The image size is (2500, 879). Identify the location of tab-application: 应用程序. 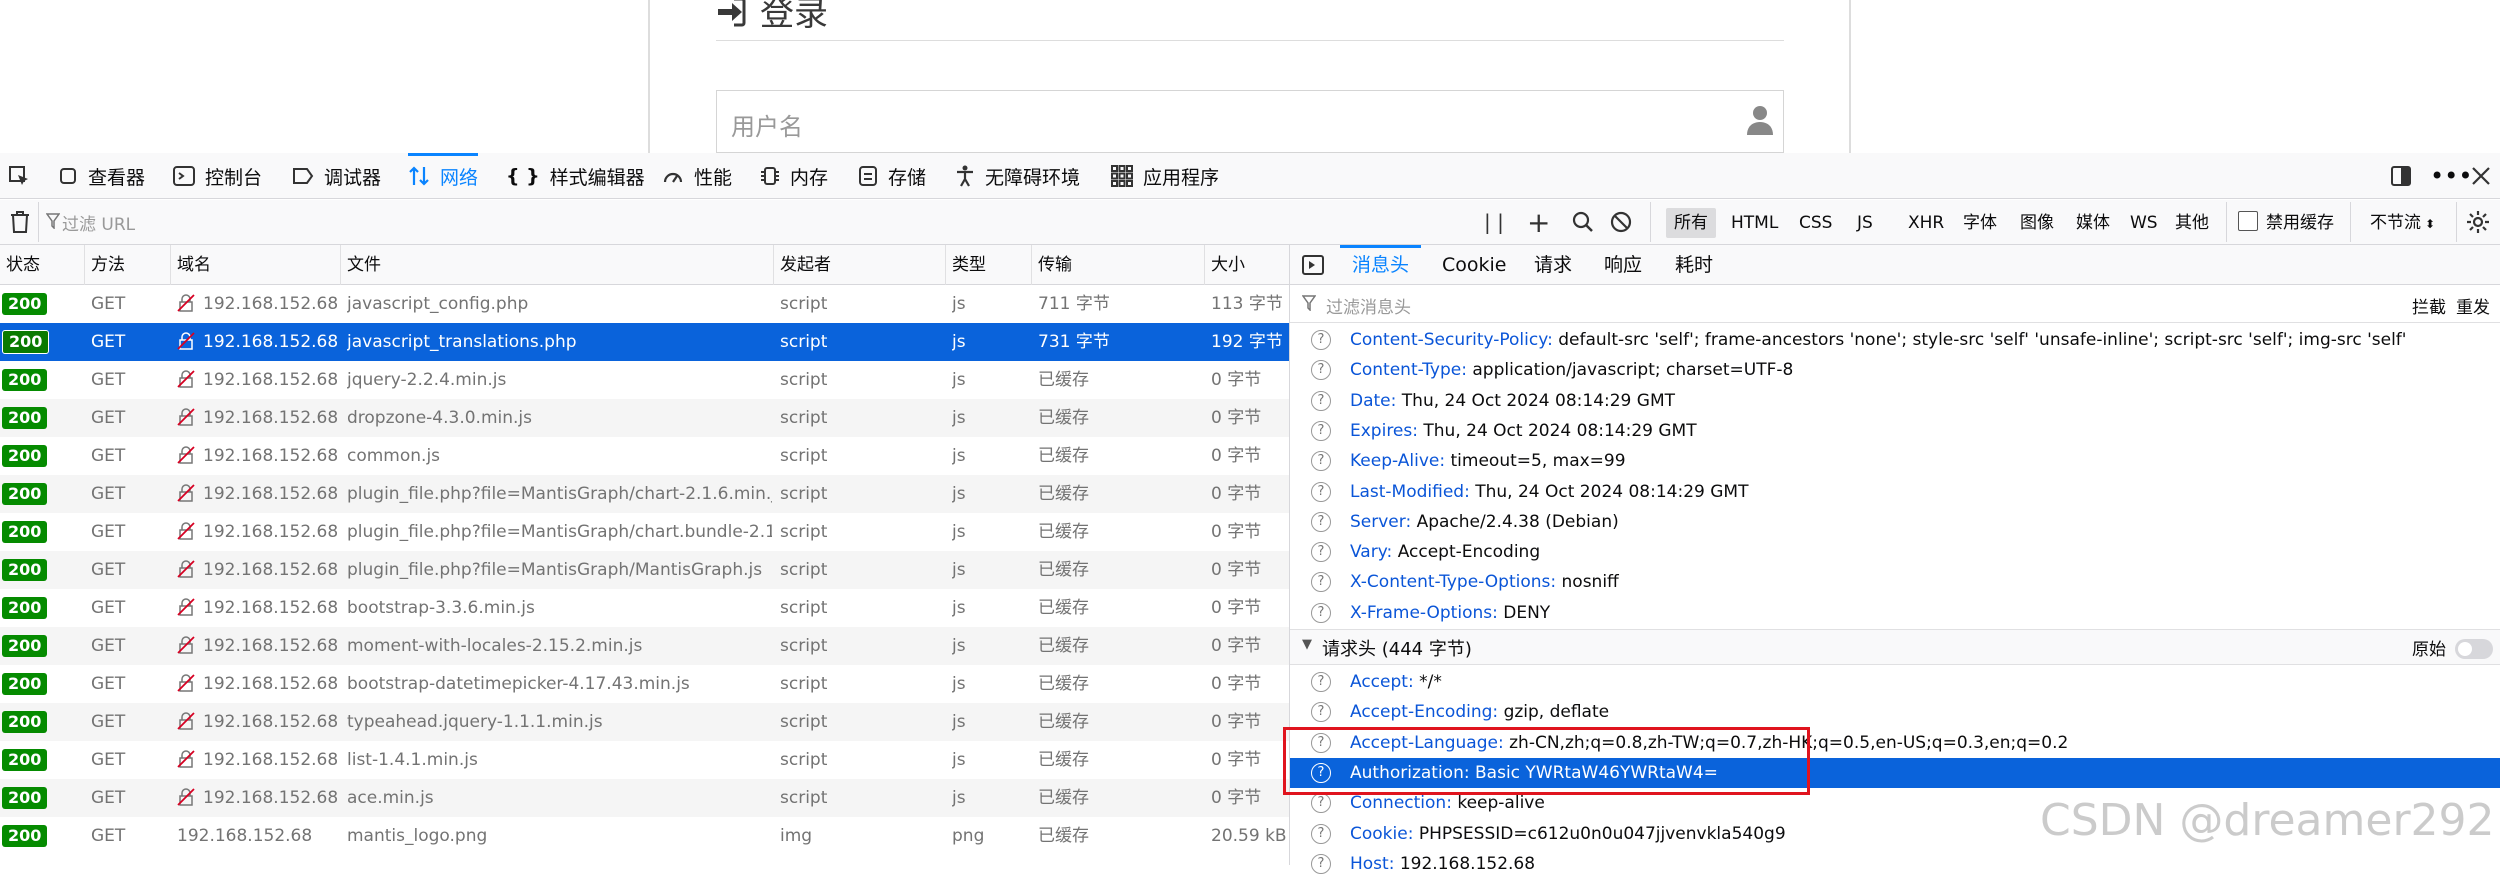
(1165, 176).